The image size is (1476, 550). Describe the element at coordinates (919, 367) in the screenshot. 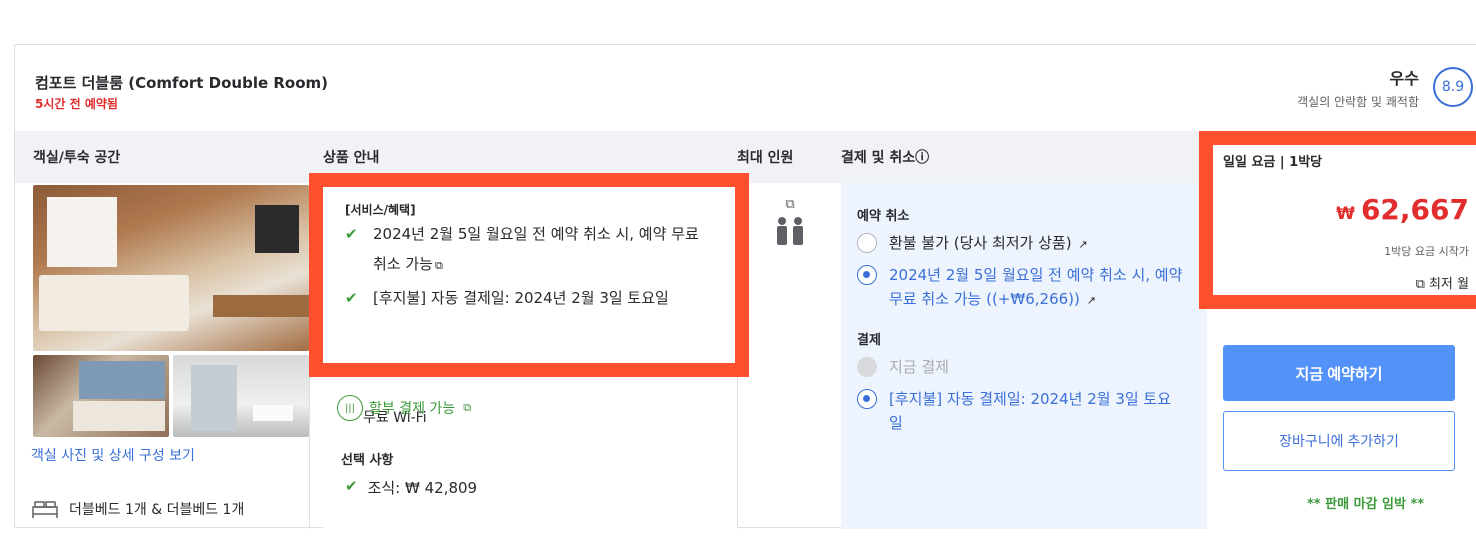

I see `radio-label: 지금 결제` at that location.